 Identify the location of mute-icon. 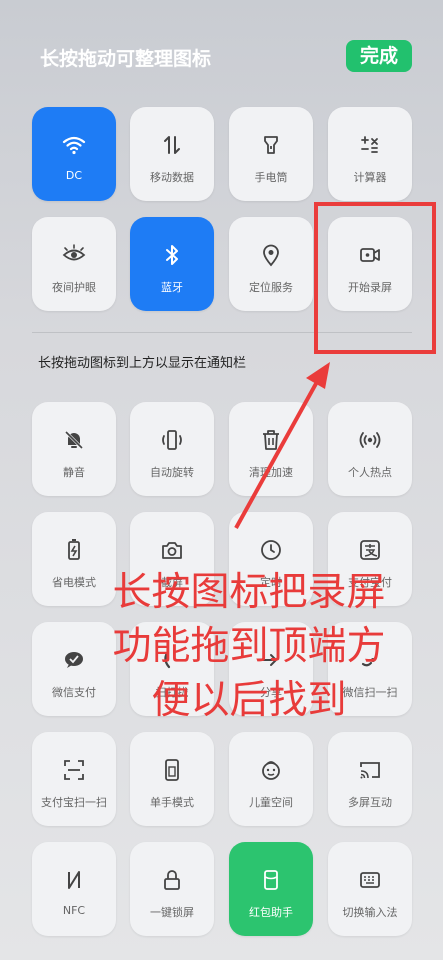
(74, 440).